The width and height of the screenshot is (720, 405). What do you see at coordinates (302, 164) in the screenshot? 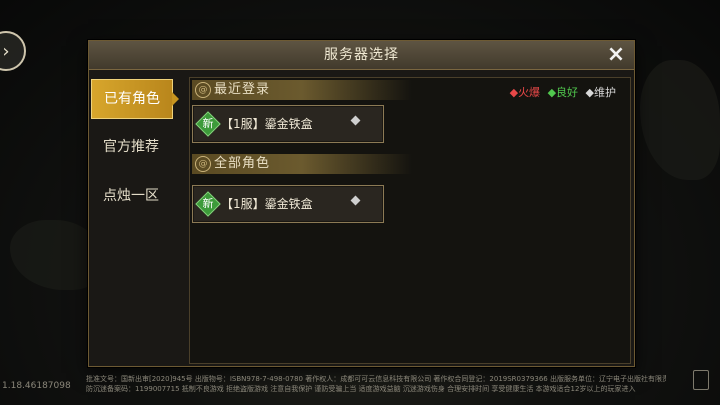
I see `section-all-characters: @ 全部角色` at bounding box center [302, 164].